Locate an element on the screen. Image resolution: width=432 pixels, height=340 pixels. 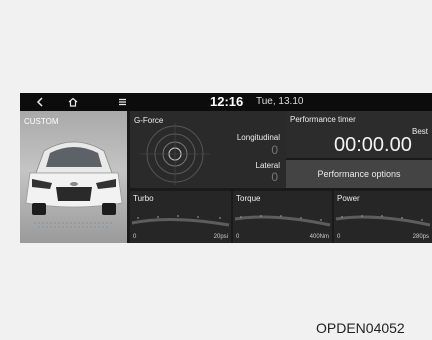
menu-icon is located at coordinates (122, 102).